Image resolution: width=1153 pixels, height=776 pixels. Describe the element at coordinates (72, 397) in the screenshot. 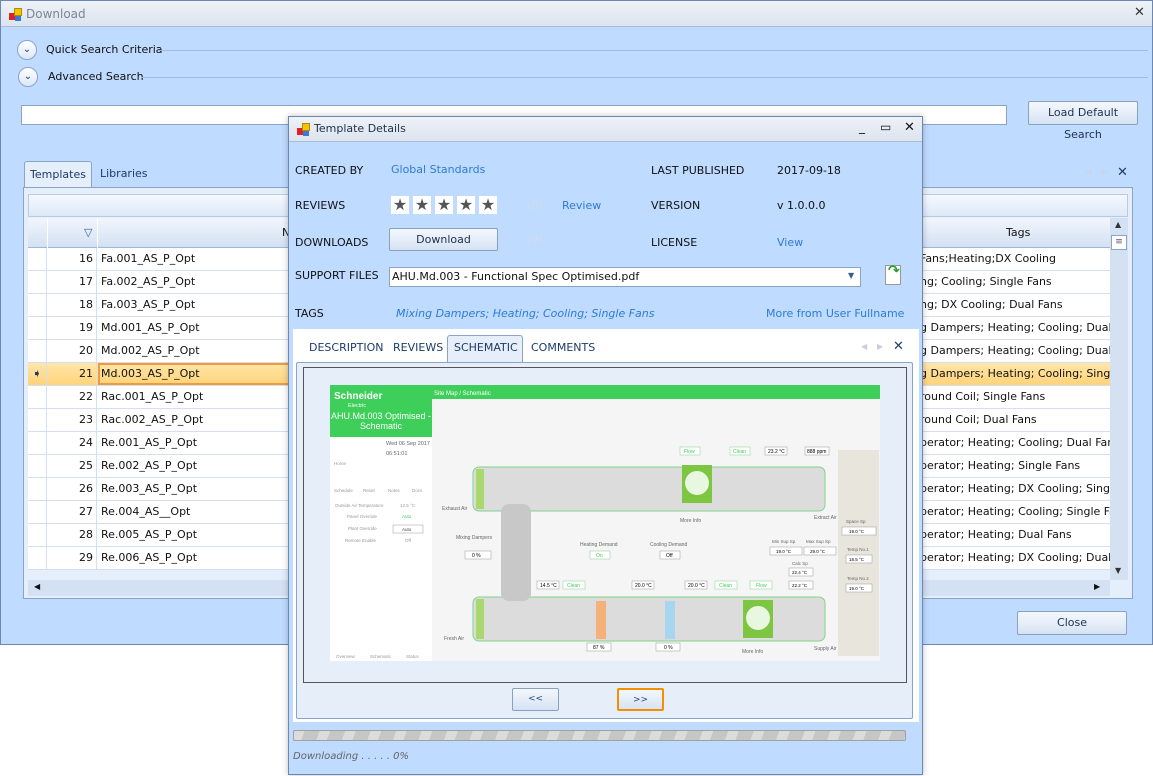

I see `row-number: 22` at that location.